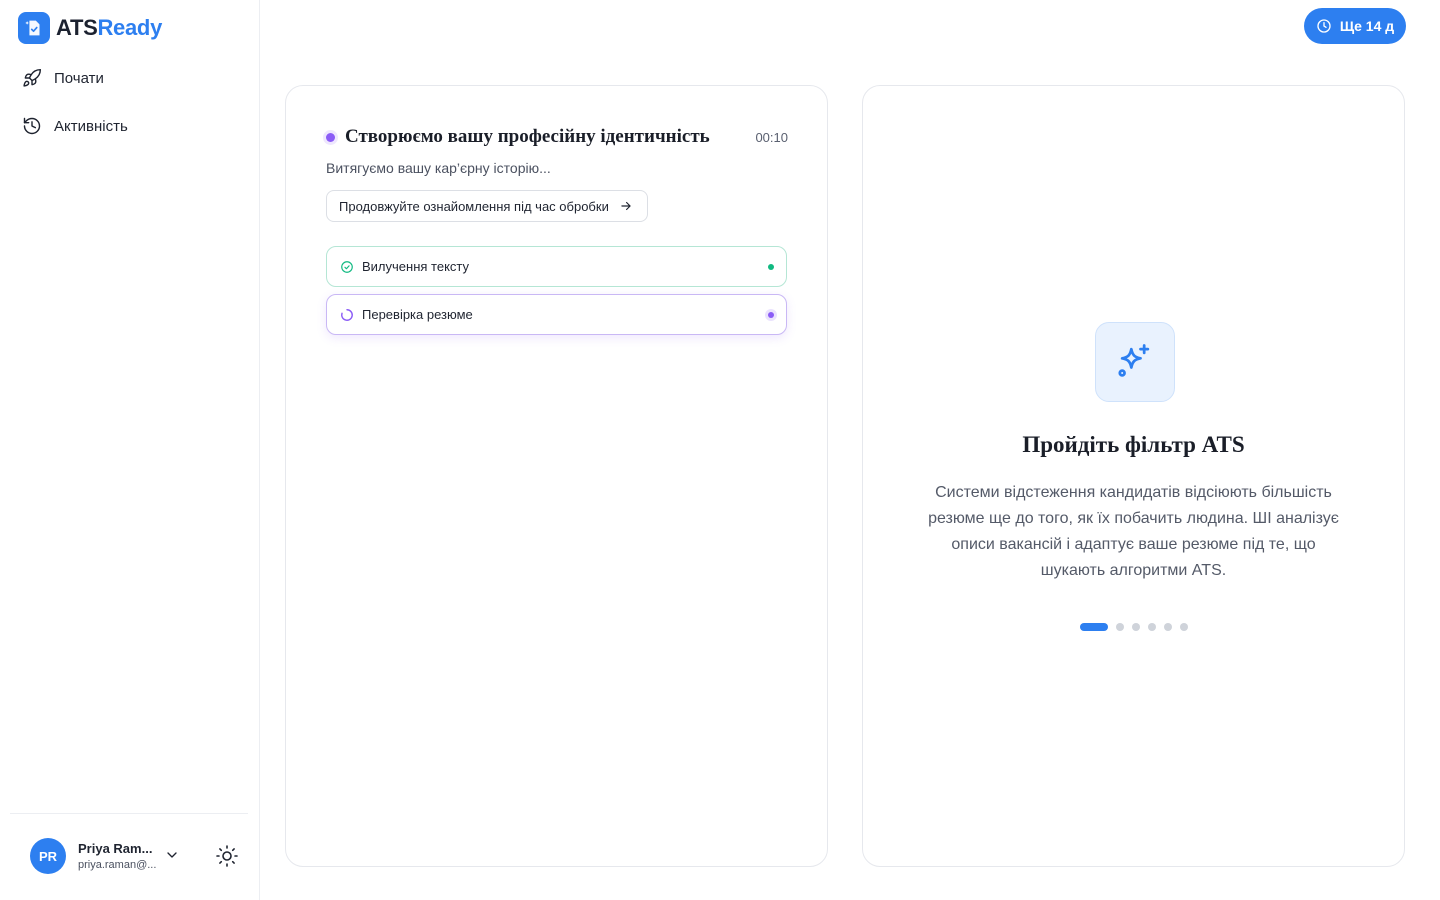  What do you see at coordinates (227, 856) in the screenshot?
I see `sun-icon` at bounding box center [227, 856].